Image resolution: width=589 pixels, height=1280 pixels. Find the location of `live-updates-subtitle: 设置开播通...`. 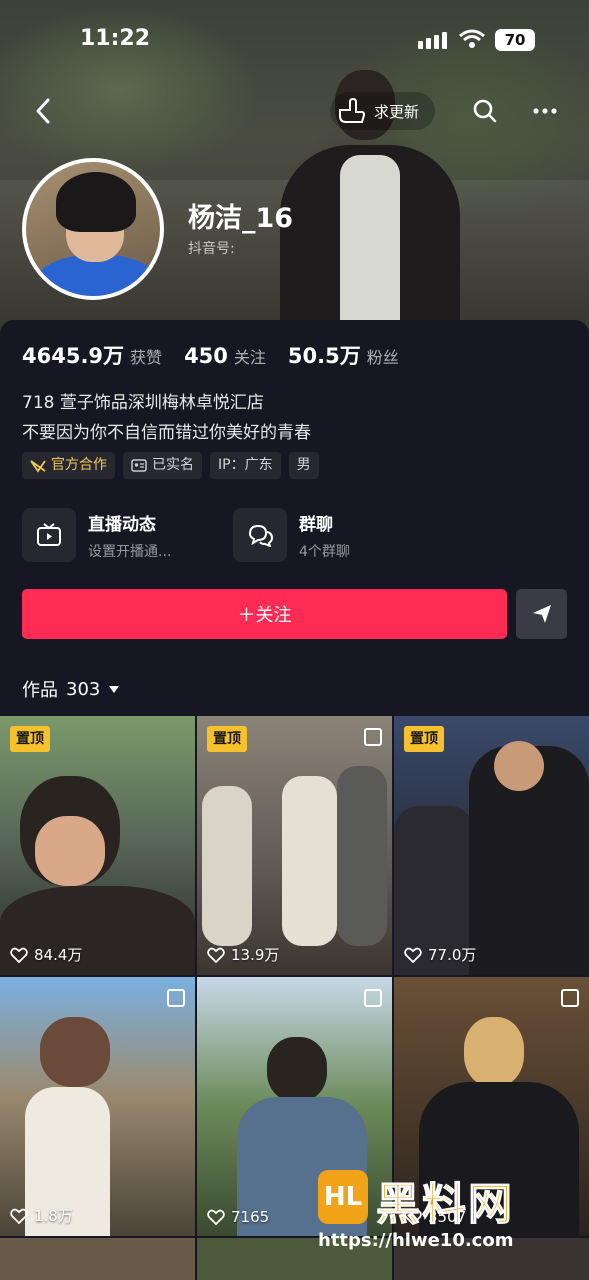

live-updates-subtitle: 设置开播通... is located at coordinates (130, 551).